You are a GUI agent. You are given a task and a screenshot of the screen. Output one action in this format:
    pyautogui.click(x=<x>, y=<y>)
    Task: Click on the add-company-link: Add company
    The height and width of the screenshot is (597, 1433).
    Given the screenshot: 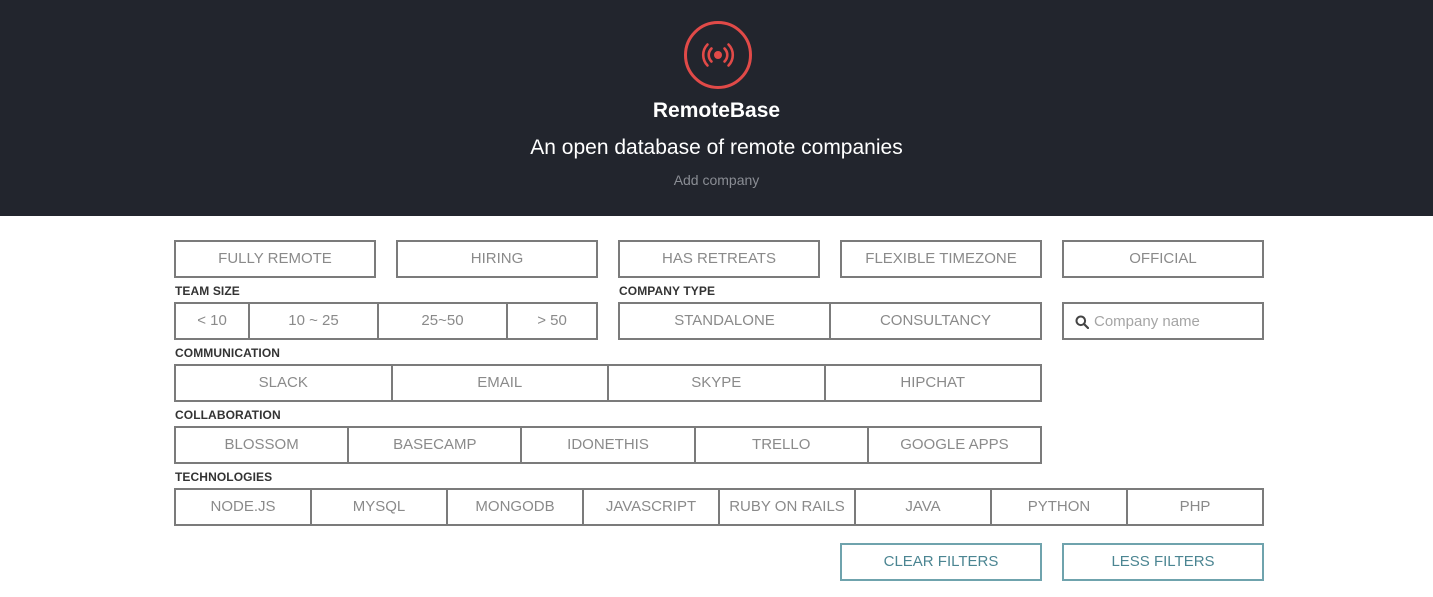 What is the action you would take?
    pyautogui.click(x=716, y=180)
    